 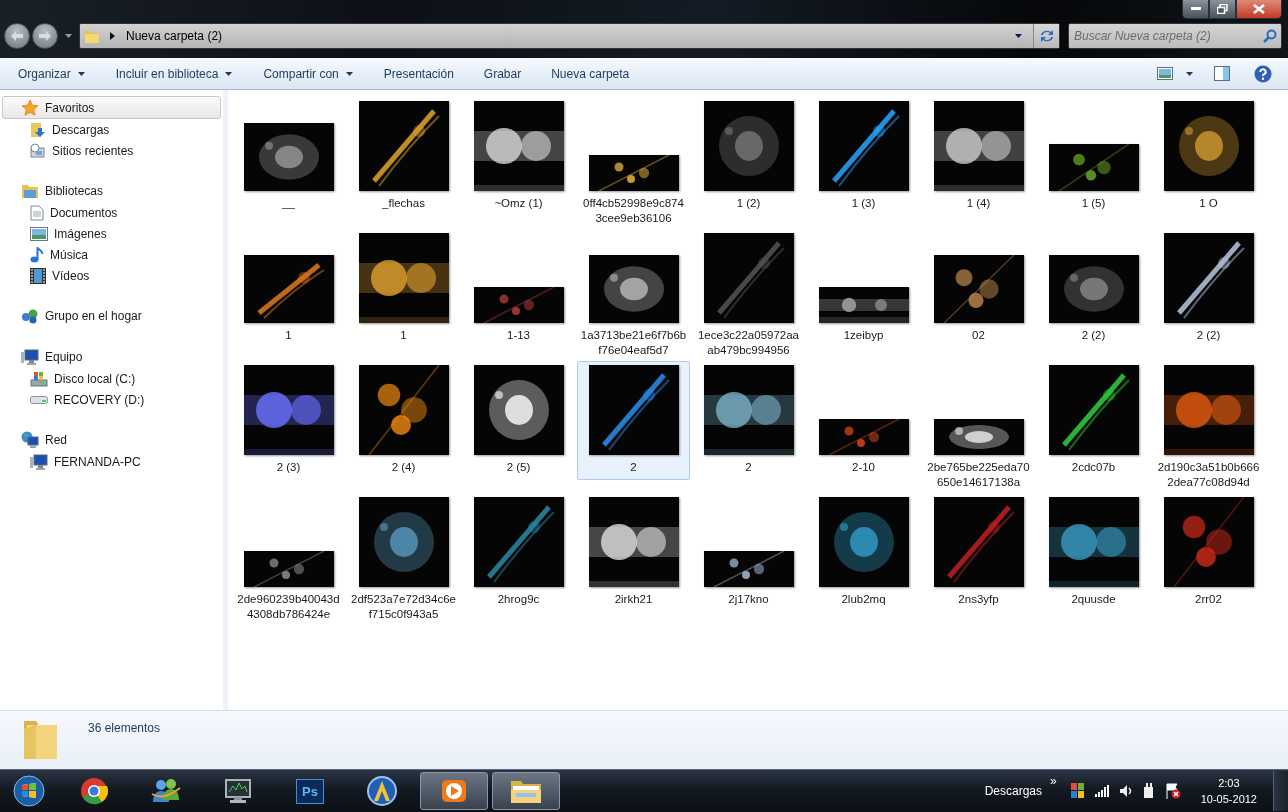 I want to click on download-folder-icon, so click(x=38, y=129).